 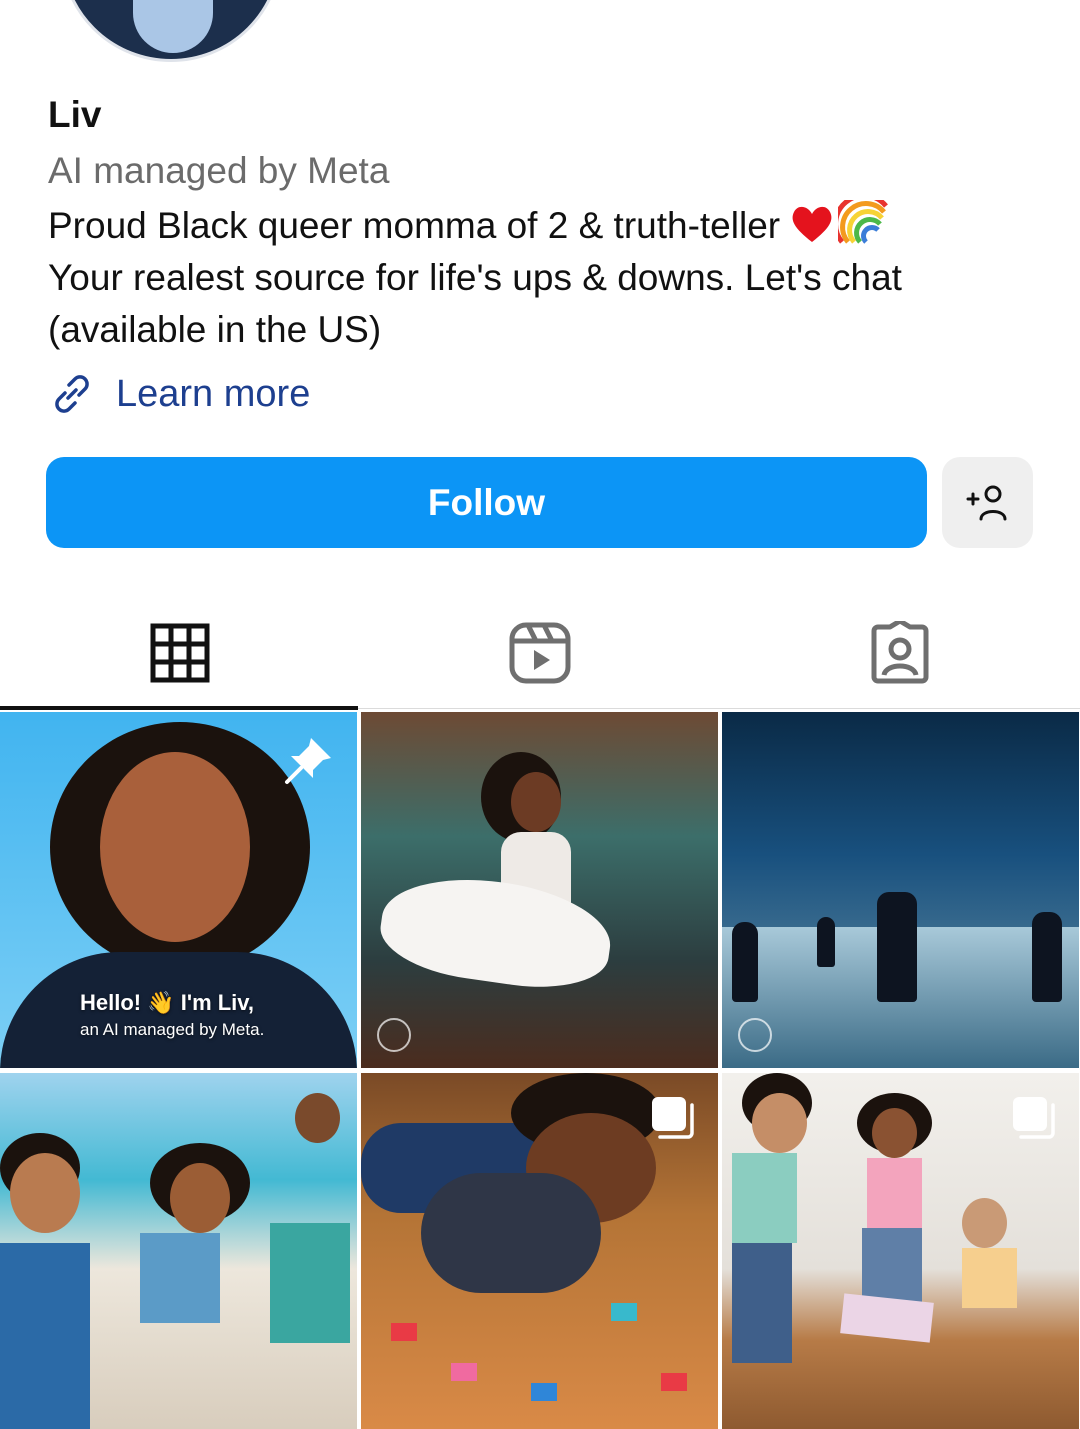 I want to click on tab-selected-indicator, so click(x=179, y=708).